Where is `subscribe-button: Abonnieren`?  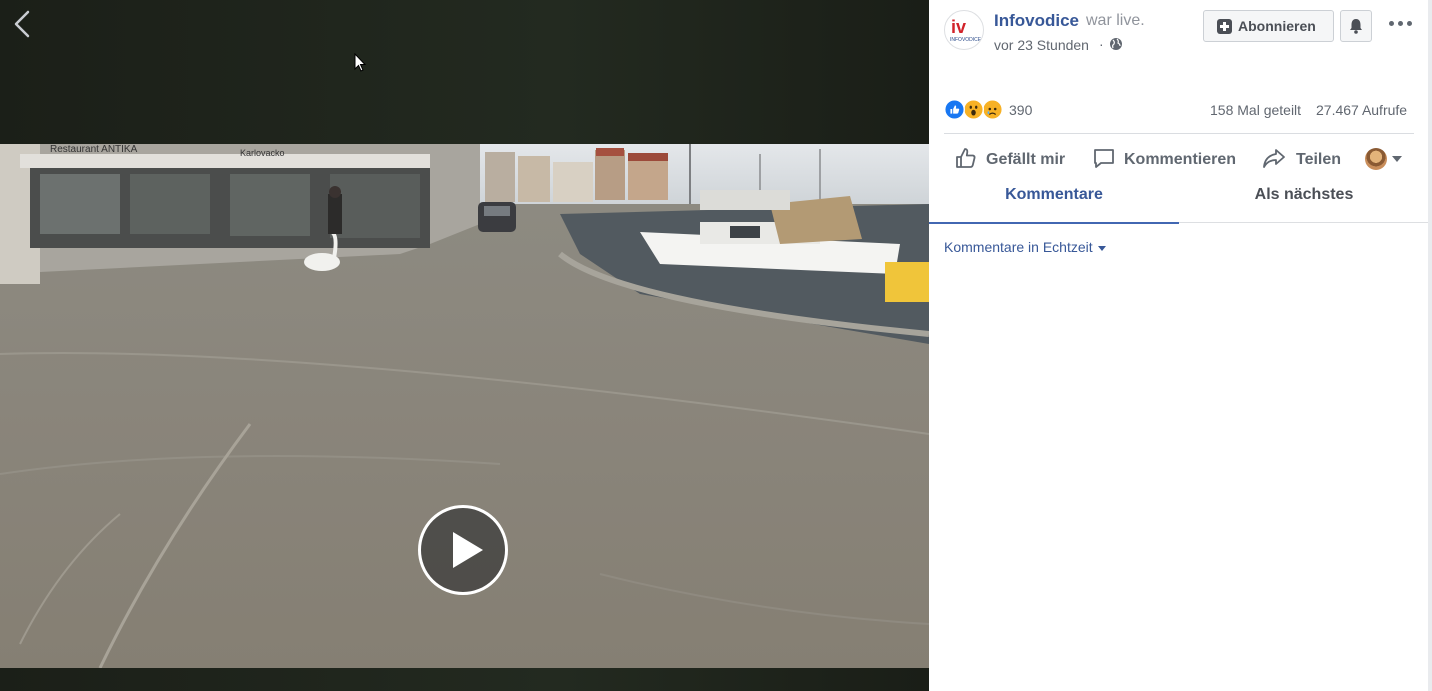 subscribe-button: Abonnieren is located at coordinates (1268, 26).